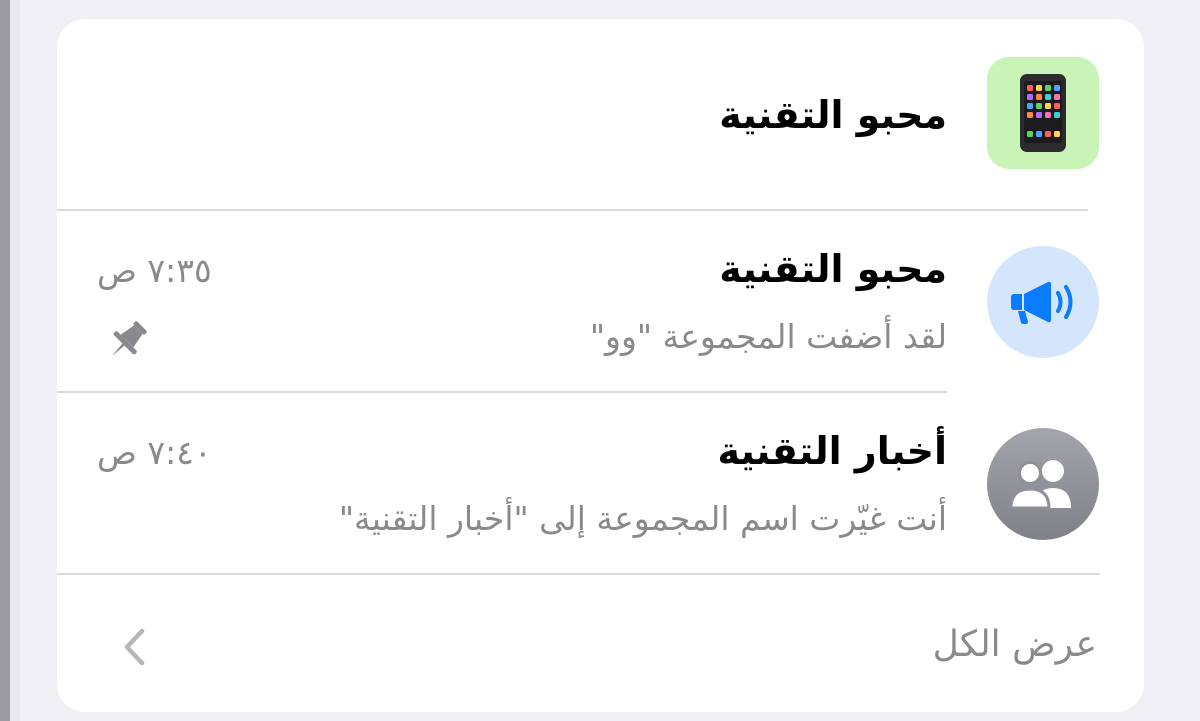 This screenshot has width=1200, height=721. Describe the element at coordinates (15, 360) in the screenshot. I see `window-edge-shadow` at that location.